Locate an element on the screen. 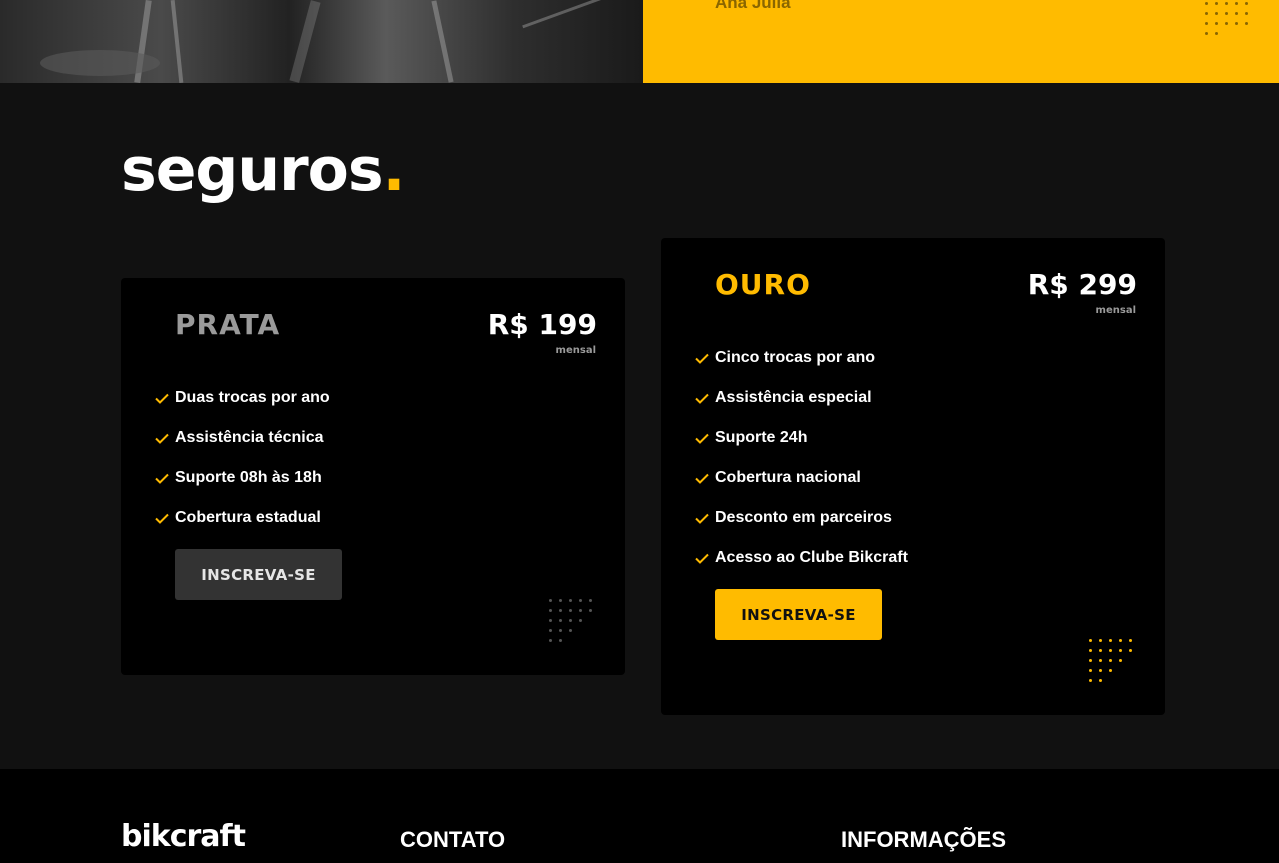 This screenshot has height=863, width=1279. feature-text: Acesso ao Clube Bikcraft is located at coordinates (811, 557).